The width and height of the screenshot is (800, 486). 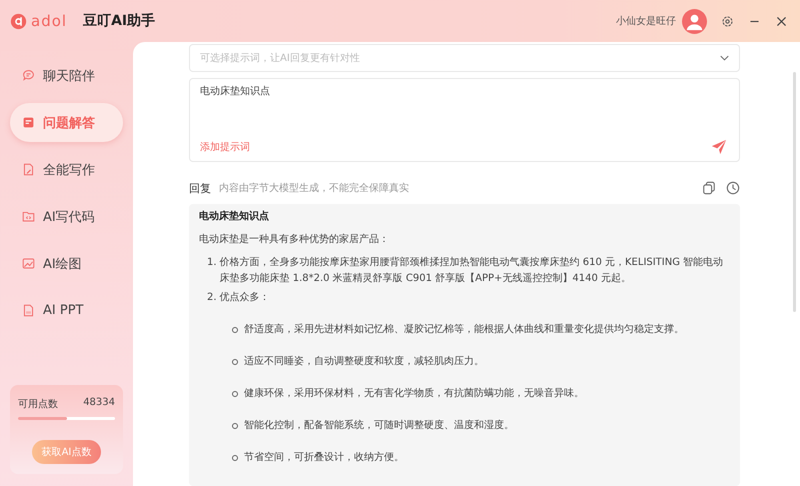 What do you see at coordinates (212, 263) in the screenshot?
I see `list-number: 1.` at bounding box center [212, 263].